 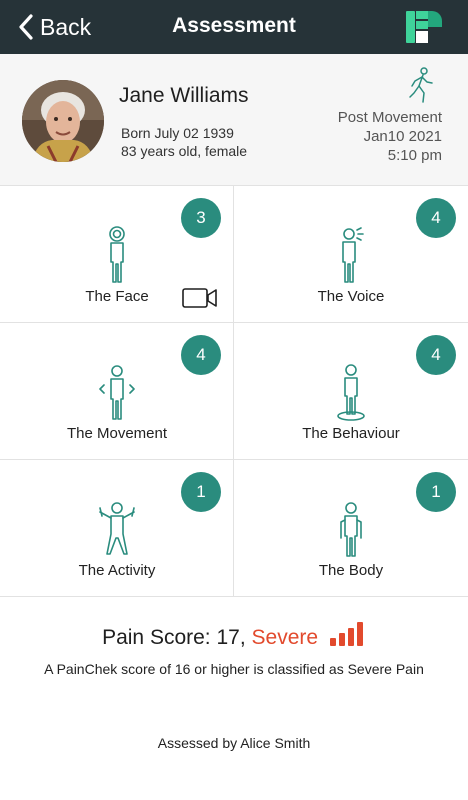 What do you see at coordinates (200, 298) in the screenshot?
I see `video-camera-icon` at bounding box center [200, 298].